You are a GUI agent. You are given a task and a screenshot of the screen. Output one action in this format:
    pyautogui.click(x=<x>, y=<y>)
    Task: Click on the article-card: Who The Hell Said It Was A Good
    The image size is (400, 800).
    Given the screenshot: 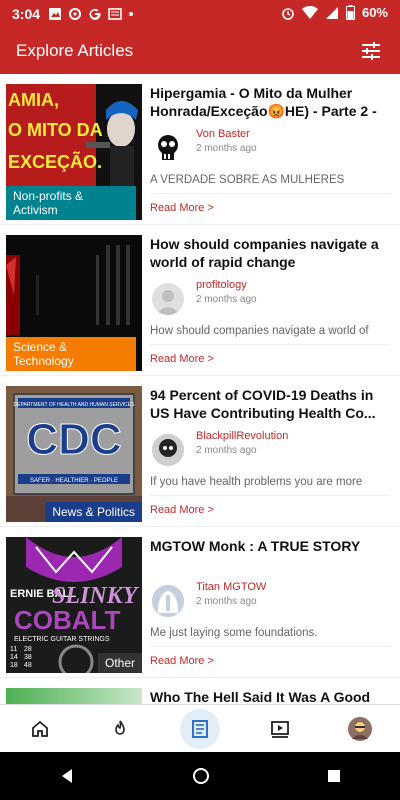 What is the action you would take?
    pyautogui.click(x=200, y=691)
    